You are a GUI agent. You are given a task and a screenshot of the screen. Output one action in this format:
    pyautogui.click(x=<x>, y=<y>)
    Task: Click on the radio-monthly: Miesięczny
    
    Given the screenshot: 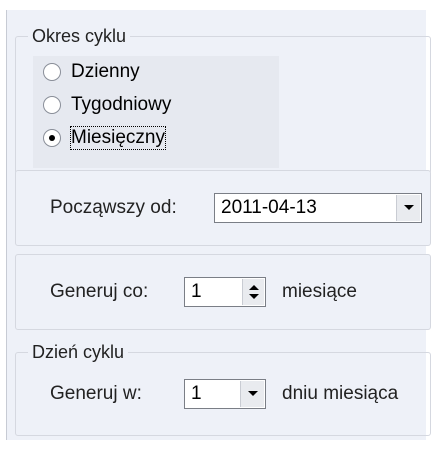 What is the action you would take?
    pyautogui.click(x=104, y=138)
    